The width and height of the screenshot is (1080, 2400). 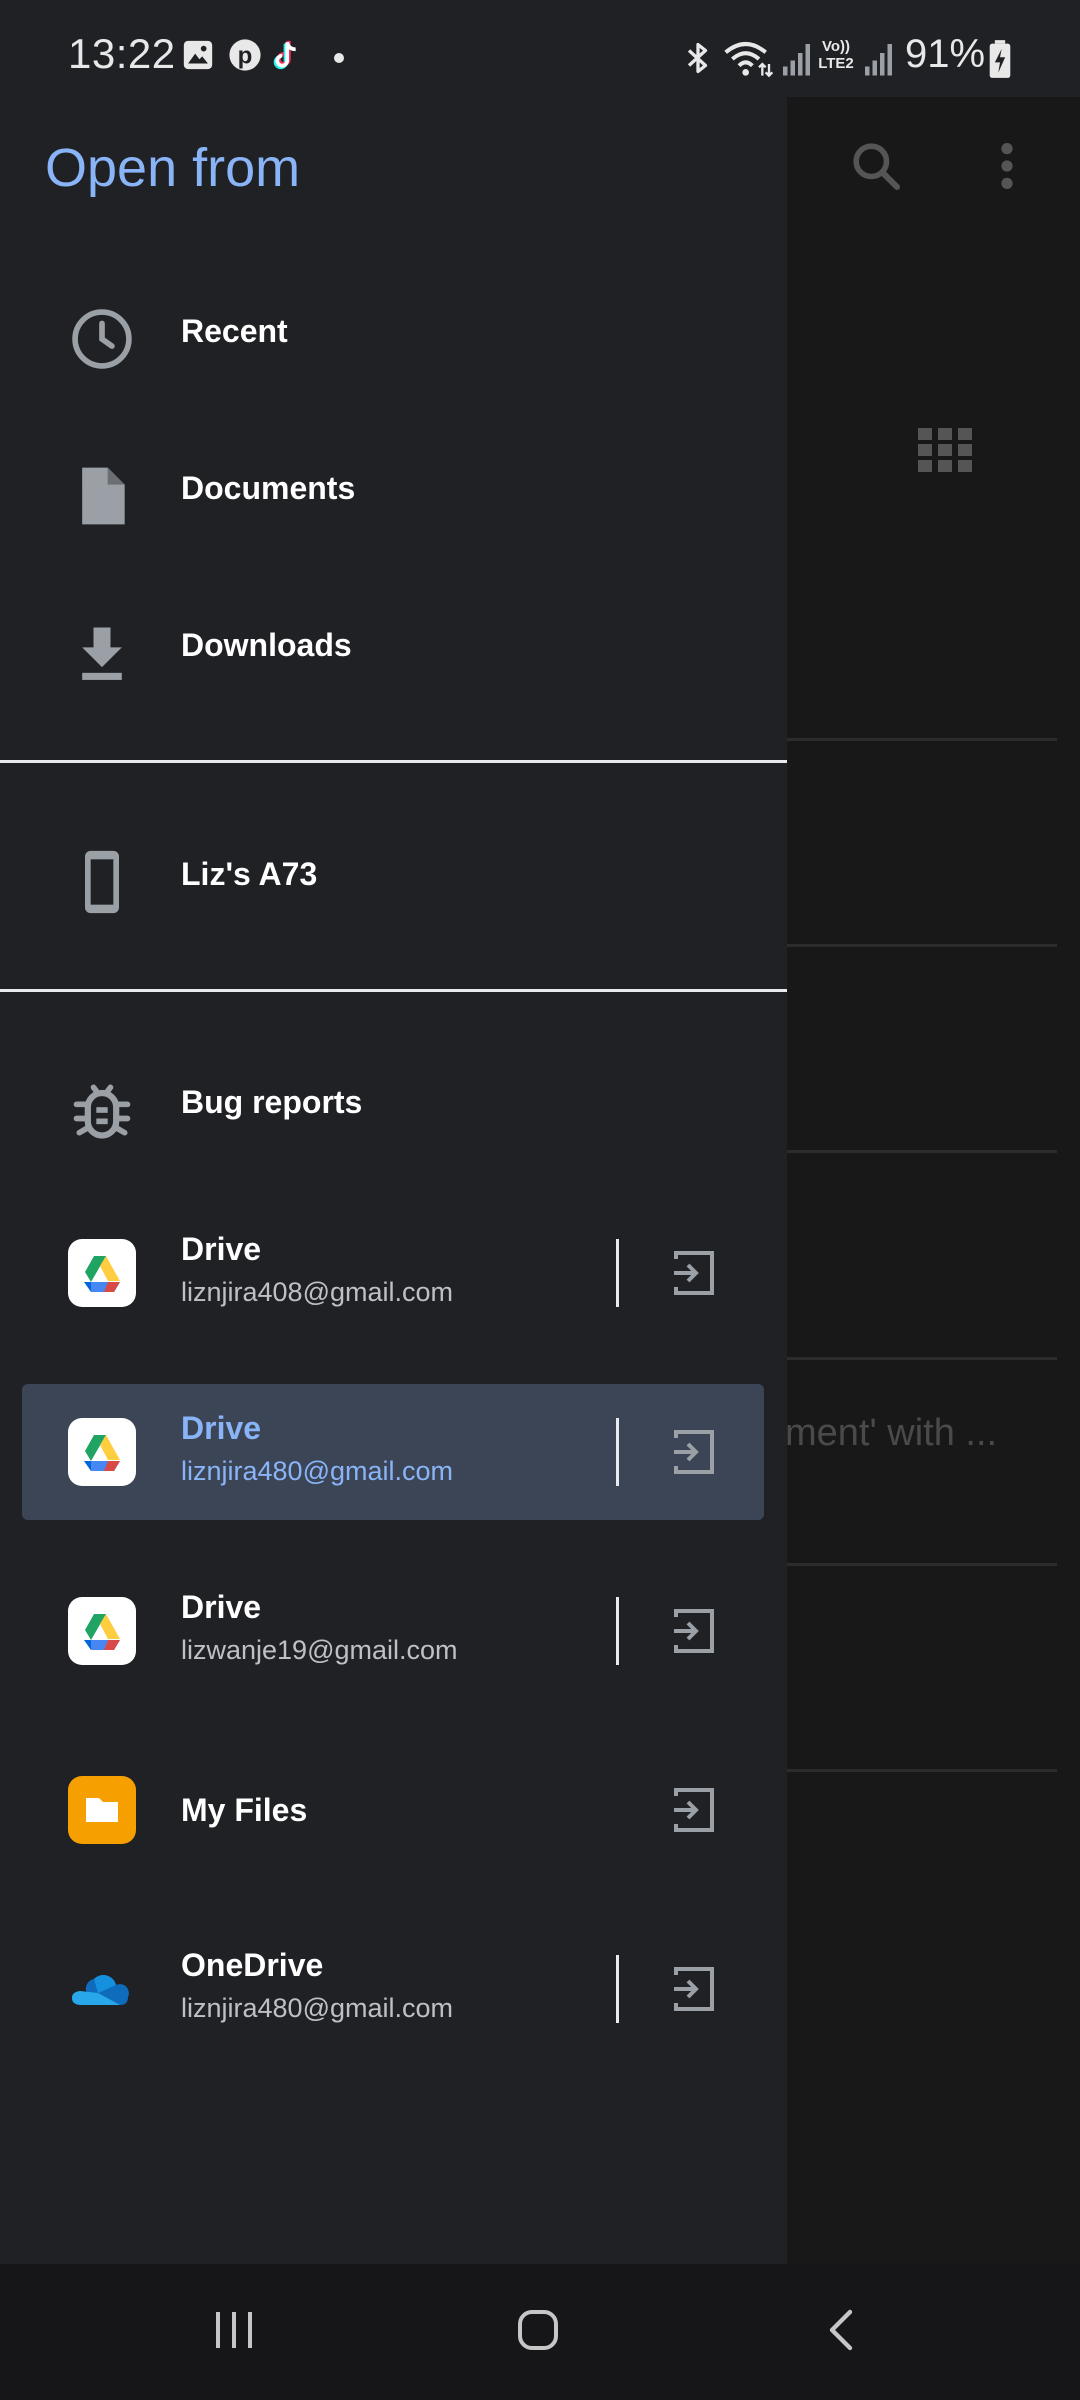 What do you see at coordinates (234, 2330) in the screenshot?
I see `recent-apps-icon` at bounding box center [234, 2330].